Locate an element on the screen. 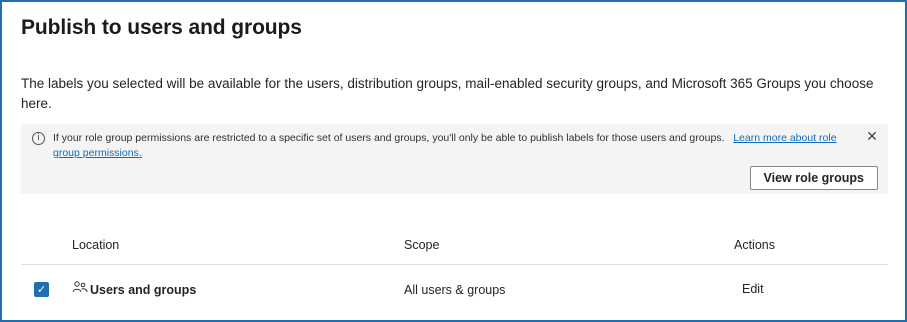  info-icon: i is located at coordinates (38, 138).